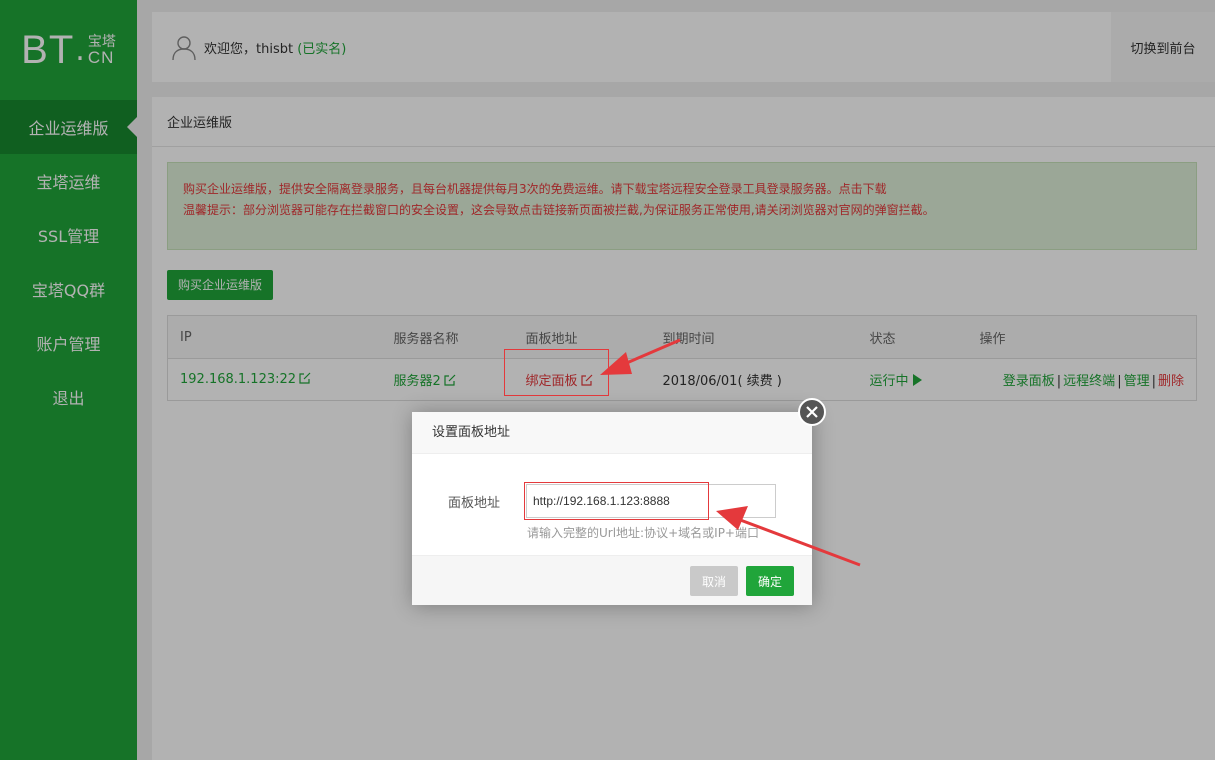 This screenshot has width=1215, height=760. Describe the element at coordinates (556, 372) in the screenshot. I see `highlight-box-panel` at that location.